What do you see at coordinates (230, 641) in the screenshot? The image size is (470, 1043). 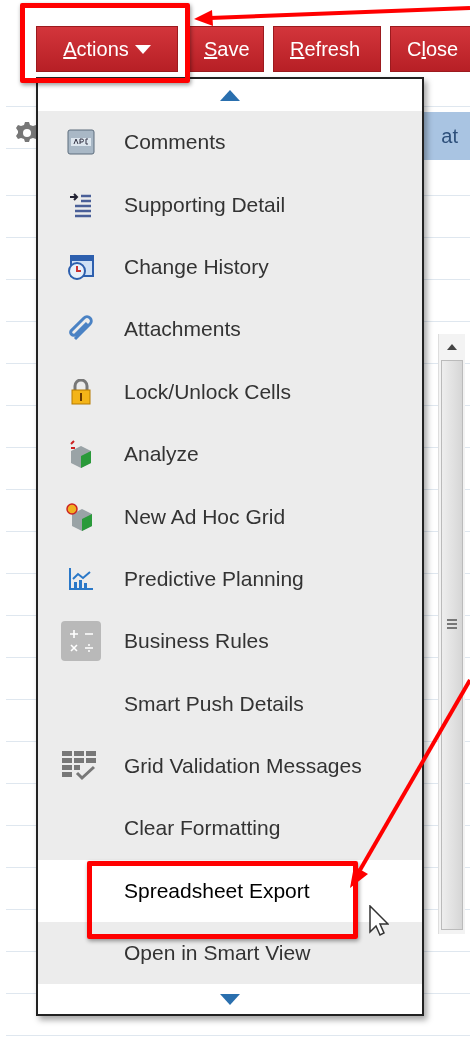 I see `menu-item: Business Rules` at bounding box center [230, 641].